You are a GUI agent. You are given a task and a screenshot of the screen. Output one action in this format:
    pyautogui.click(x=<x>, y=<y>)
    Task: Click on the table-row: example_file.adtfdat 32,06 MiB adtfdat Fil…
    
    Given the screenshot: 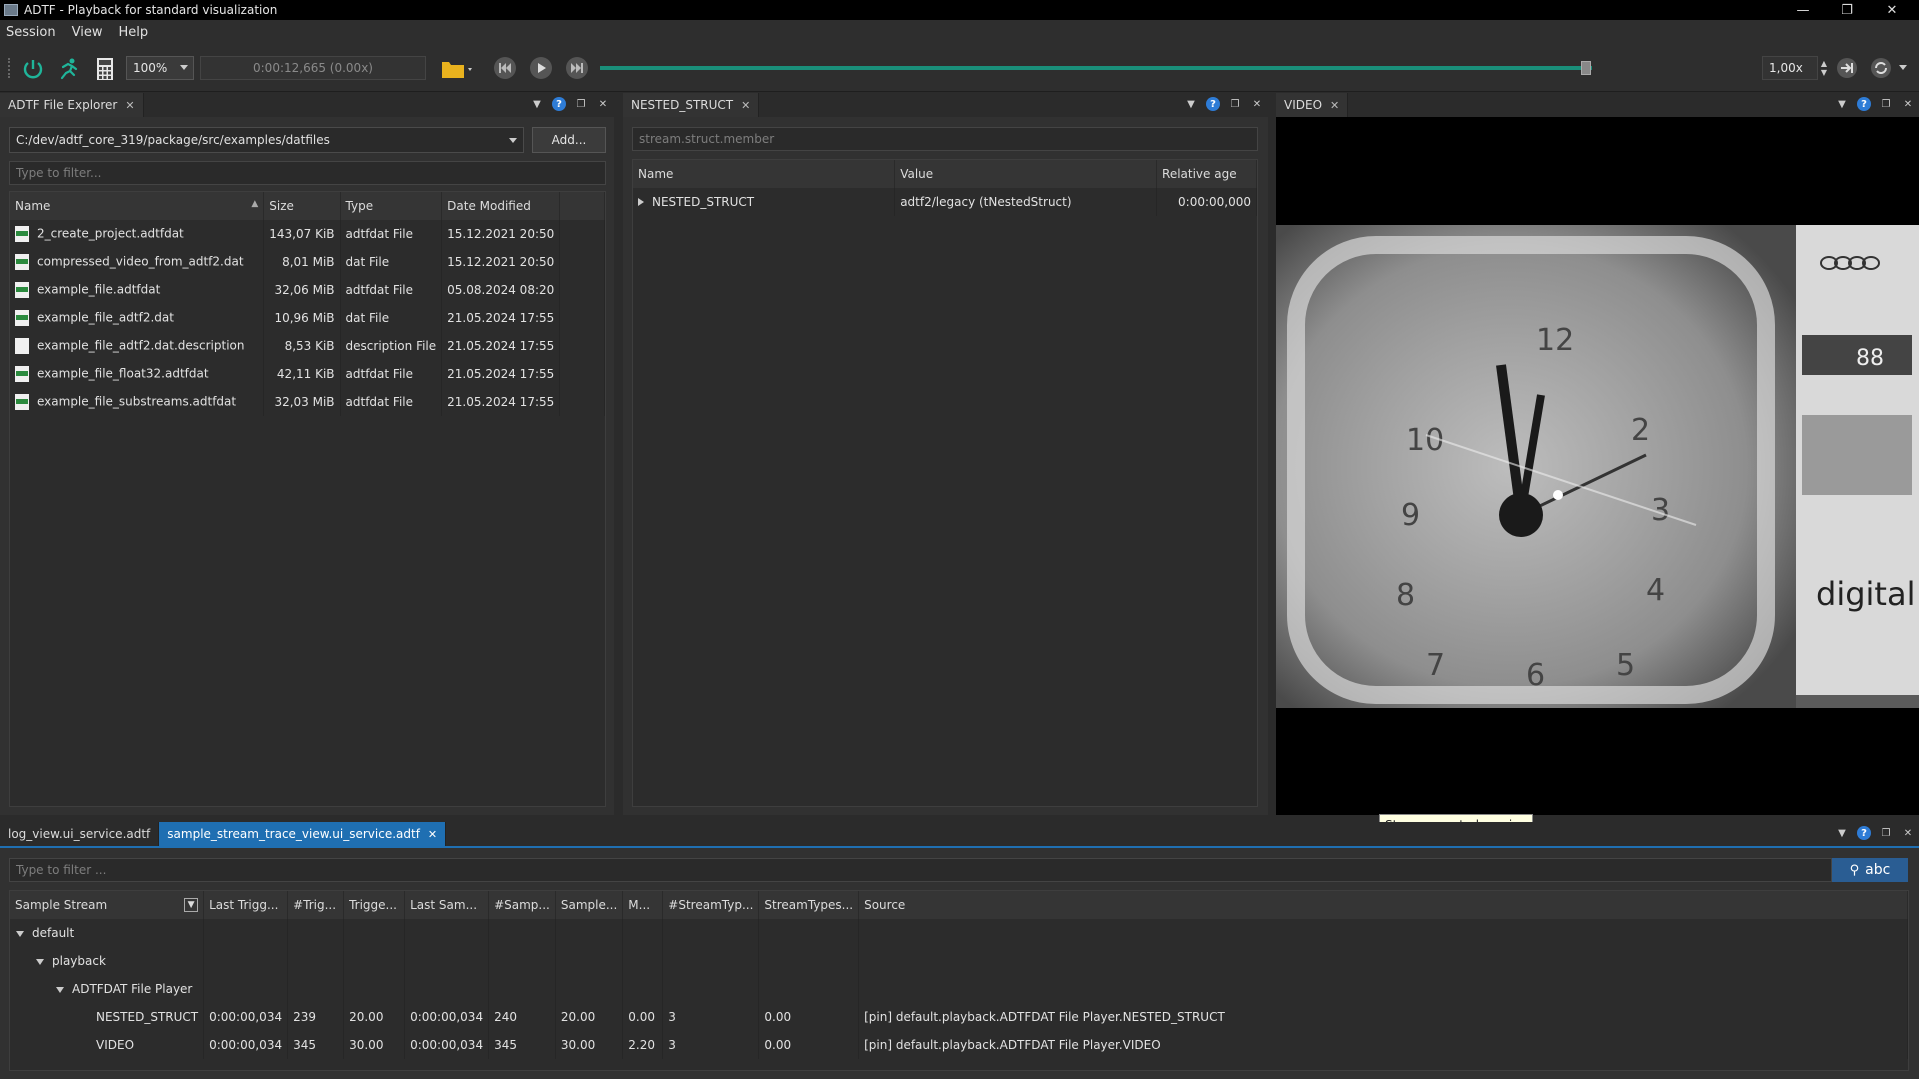 What is the action you would take?
    pyautogui.click(x=307, y=290)
    